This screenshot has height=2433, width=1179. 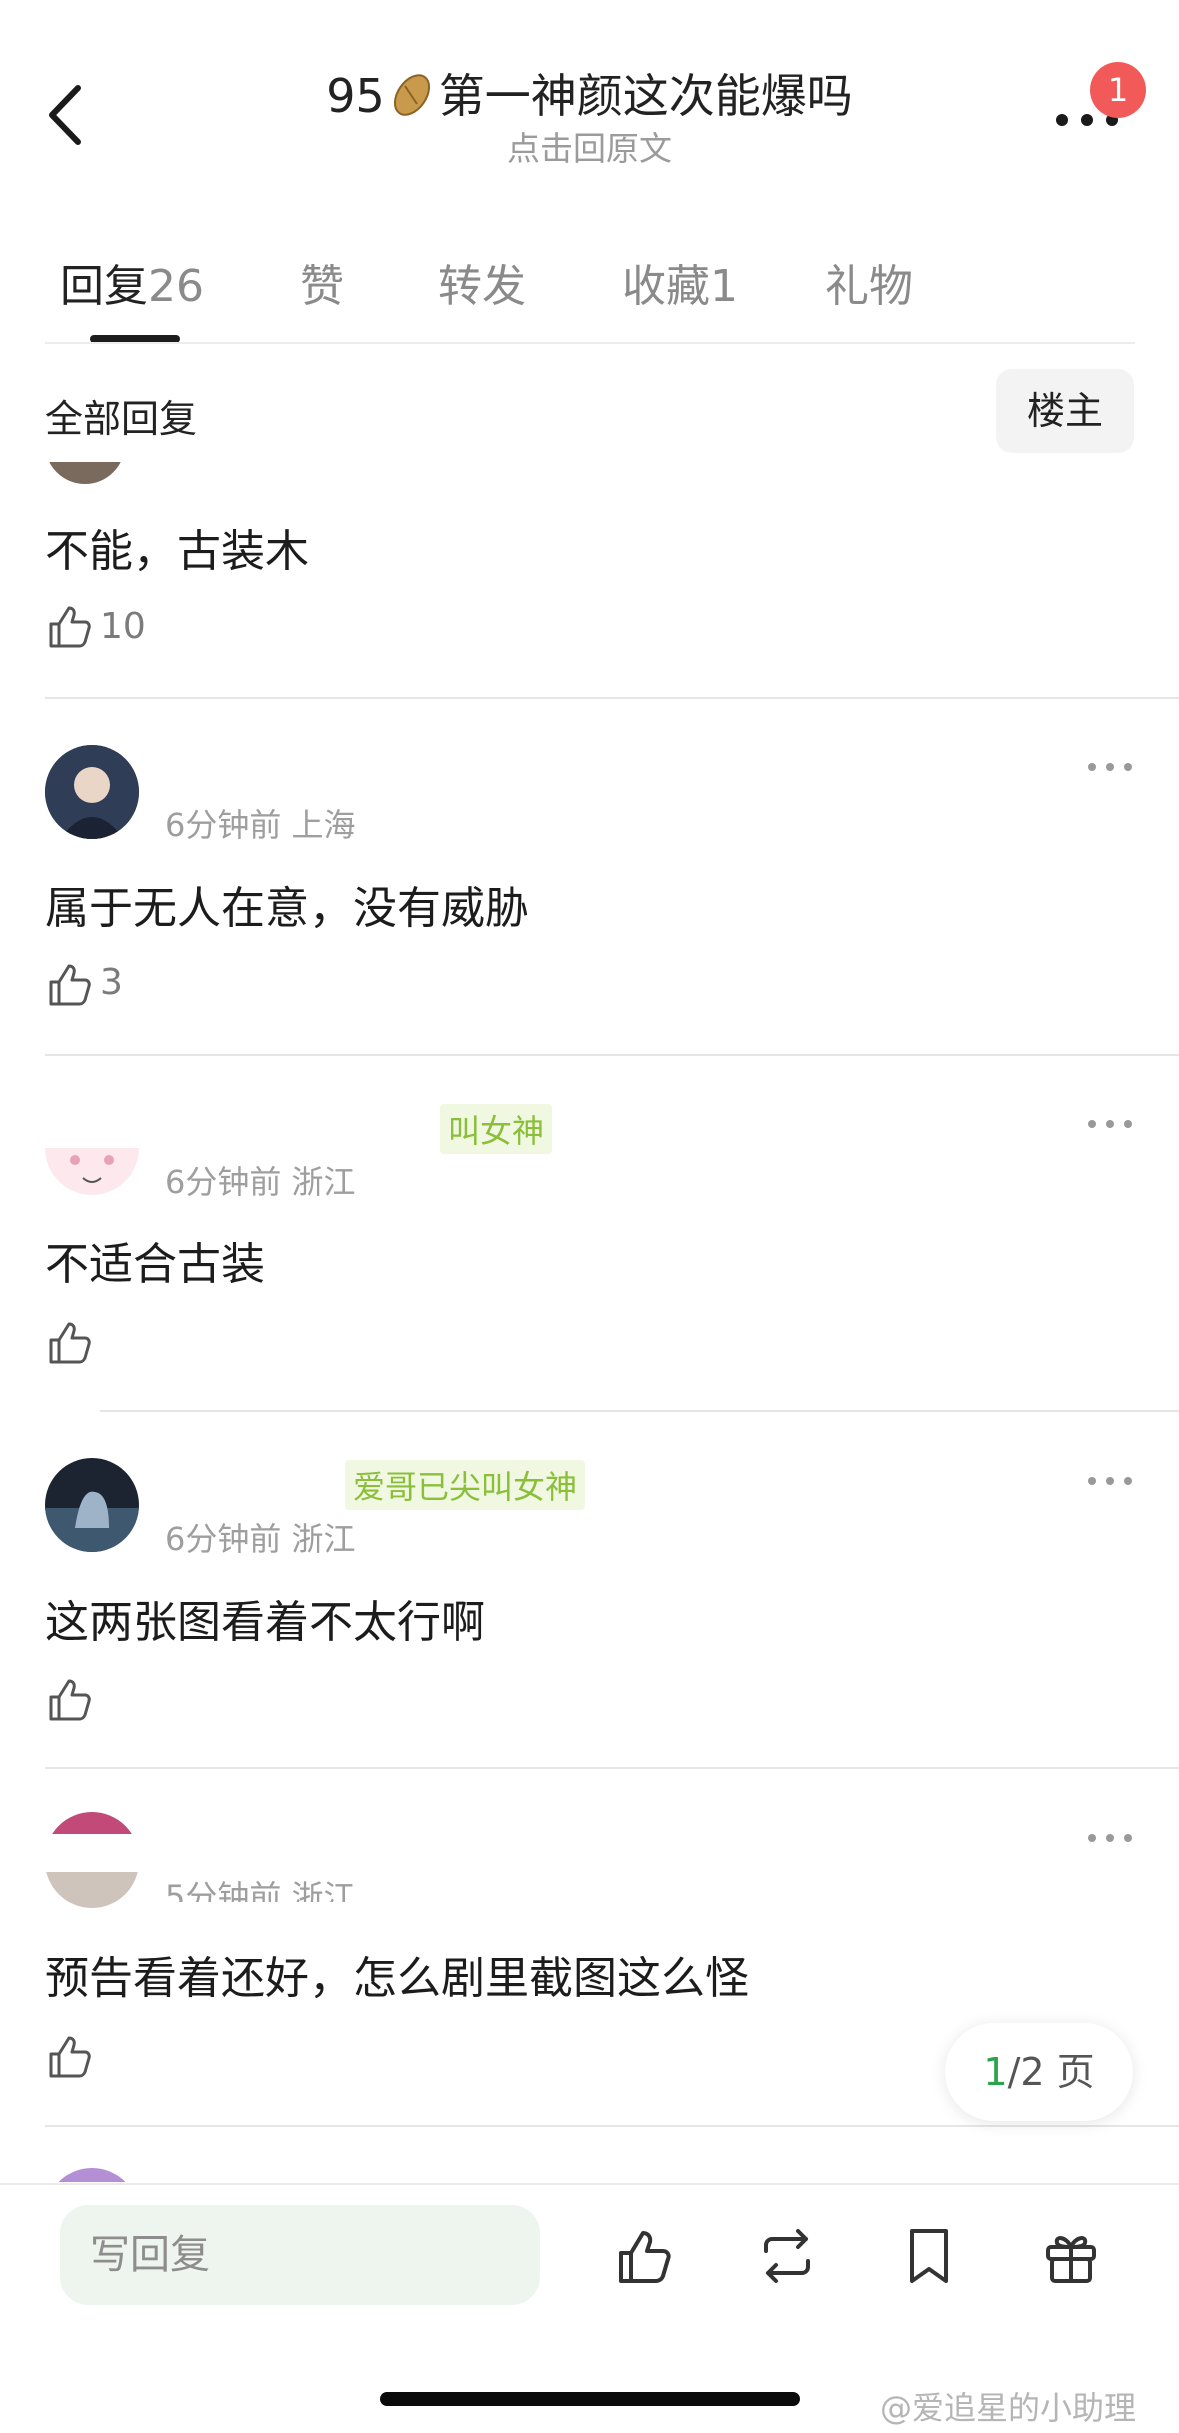 I want to click on peanut-emoji-icon, so click(x=411, y=95).